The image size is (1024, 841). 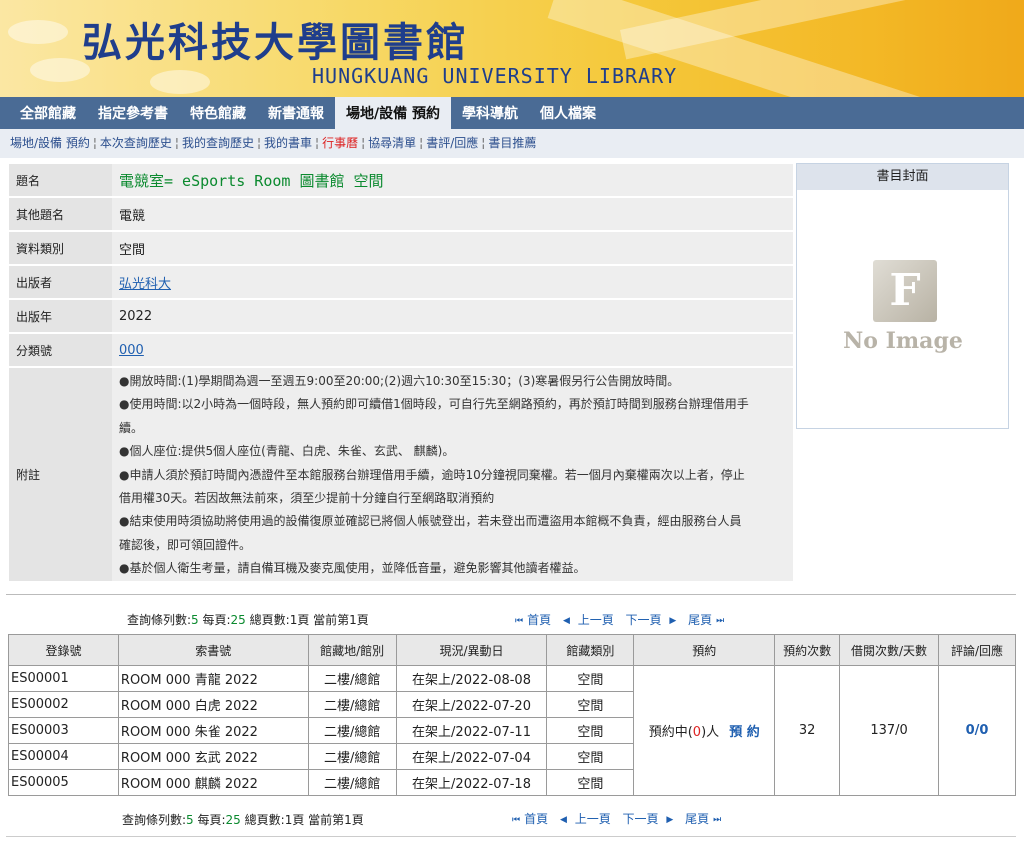 I want to click on tab-subject-guide: 學科導航, so click(x=490, y=113).